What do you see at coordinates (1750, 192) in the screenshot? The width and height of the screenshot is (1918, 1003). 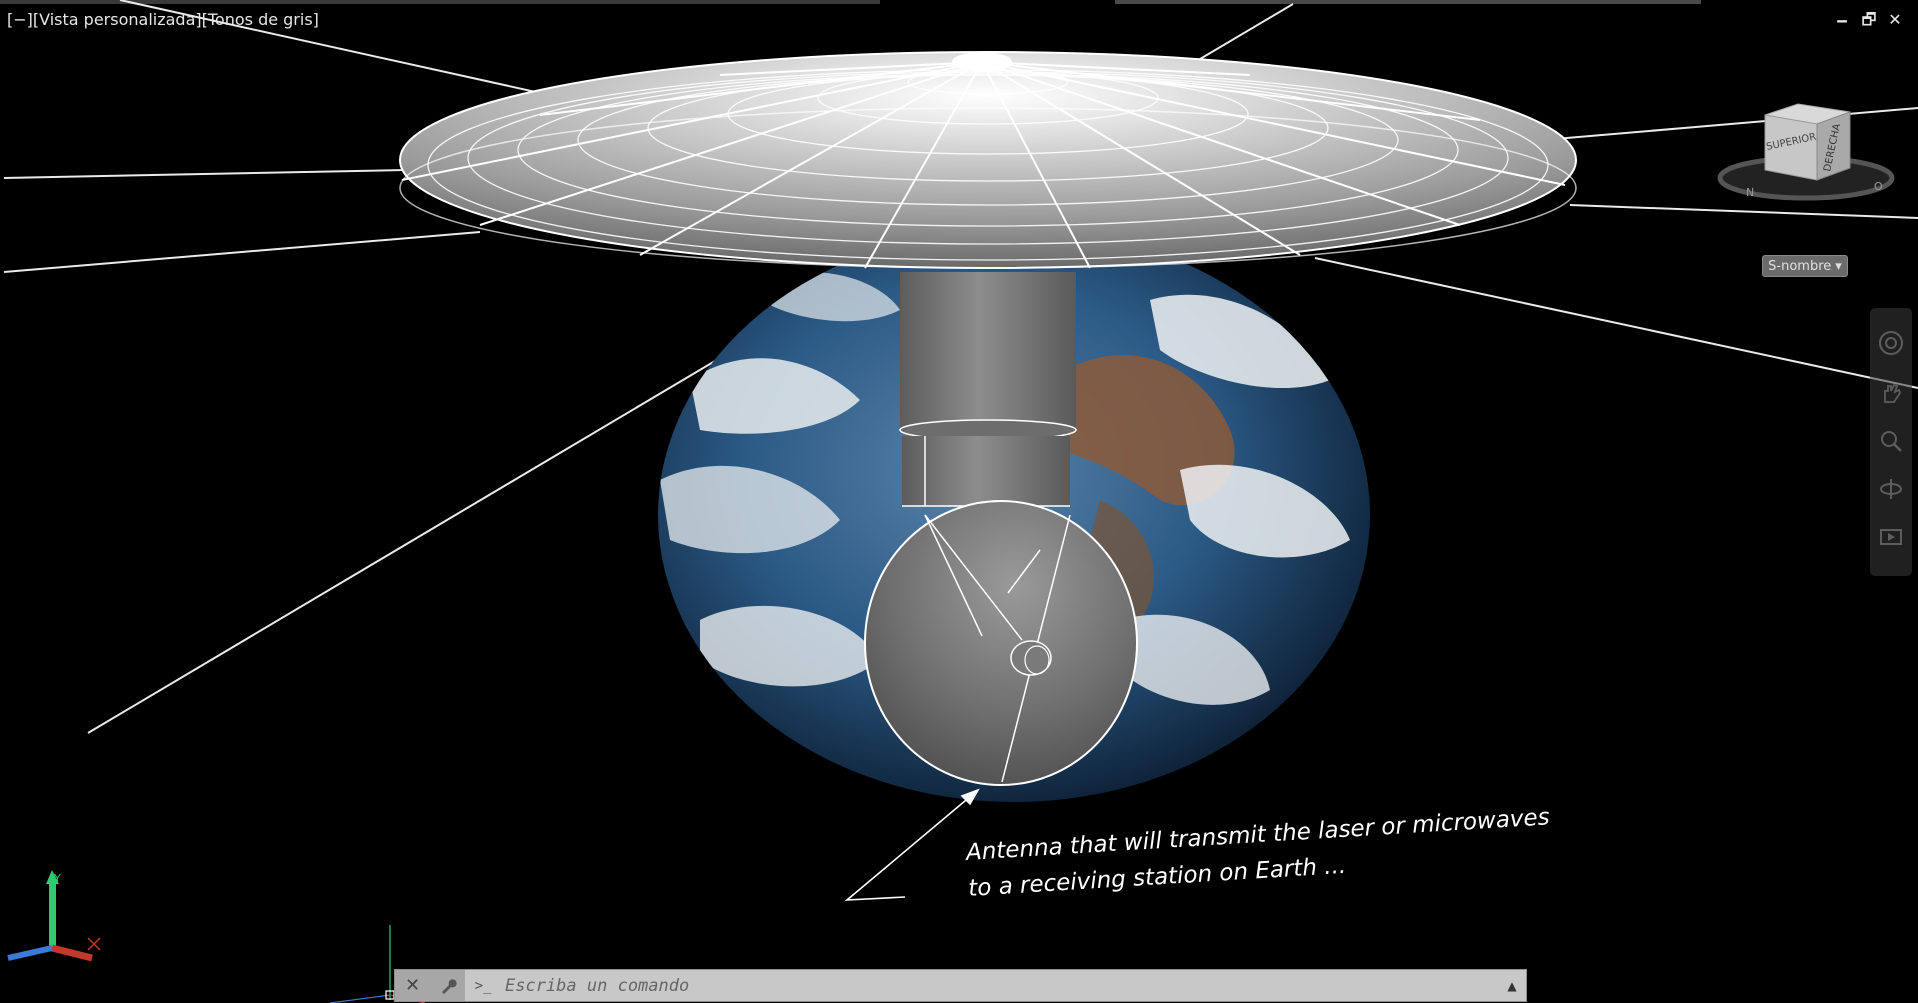 I see `compass-n: N` at bounding box center [1750, 192].